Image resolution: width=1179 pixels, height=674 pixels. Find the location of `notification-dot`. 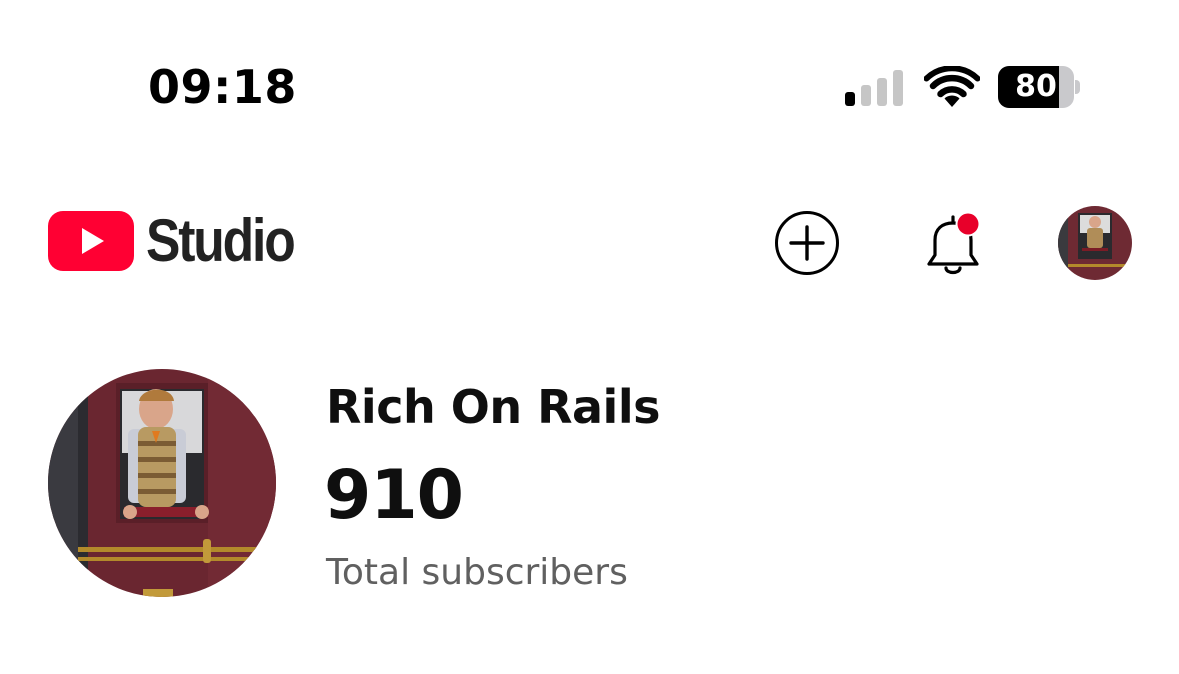

notification-dot is located at coordinates (968, 224).